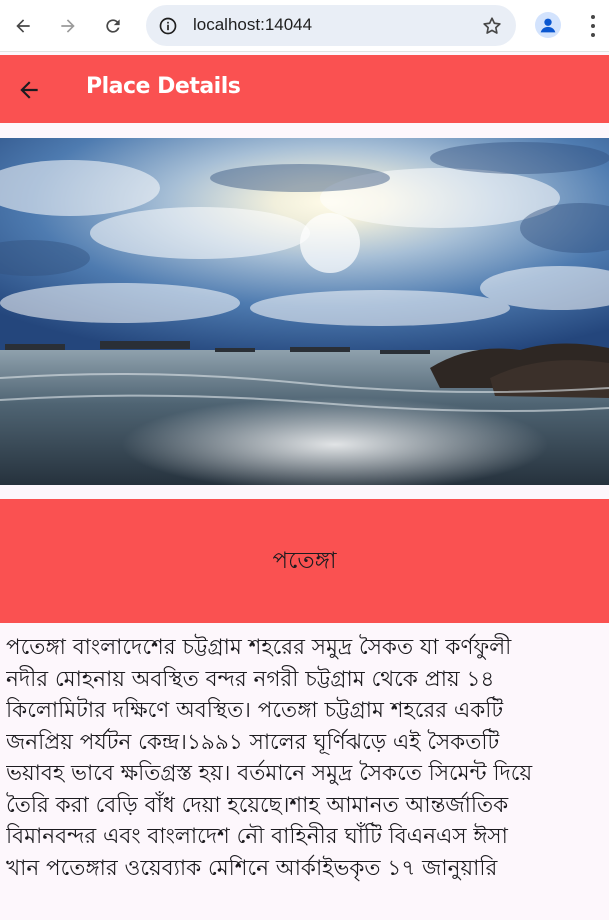 Image resolution: width=609 pixels, height=920 pixels. Describe the element at coordinates (163, 86) in the screenshot. I see `page-title: Place Details` at that location.